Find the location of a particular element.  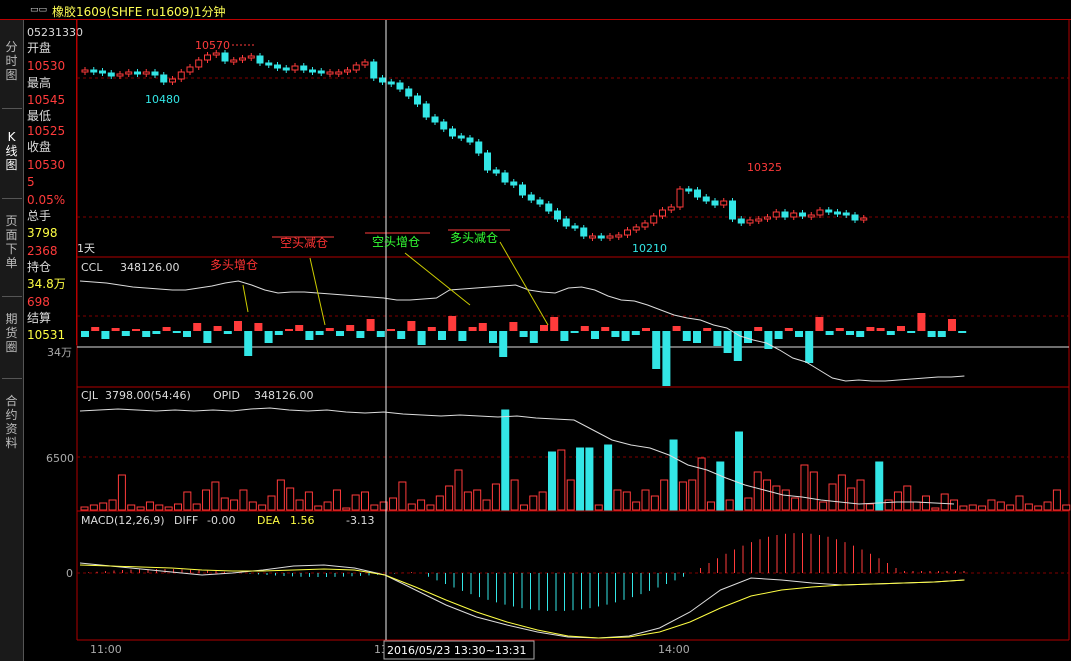

annotation-short-increase: 空头增仓 is located at coordinates (396, 242).